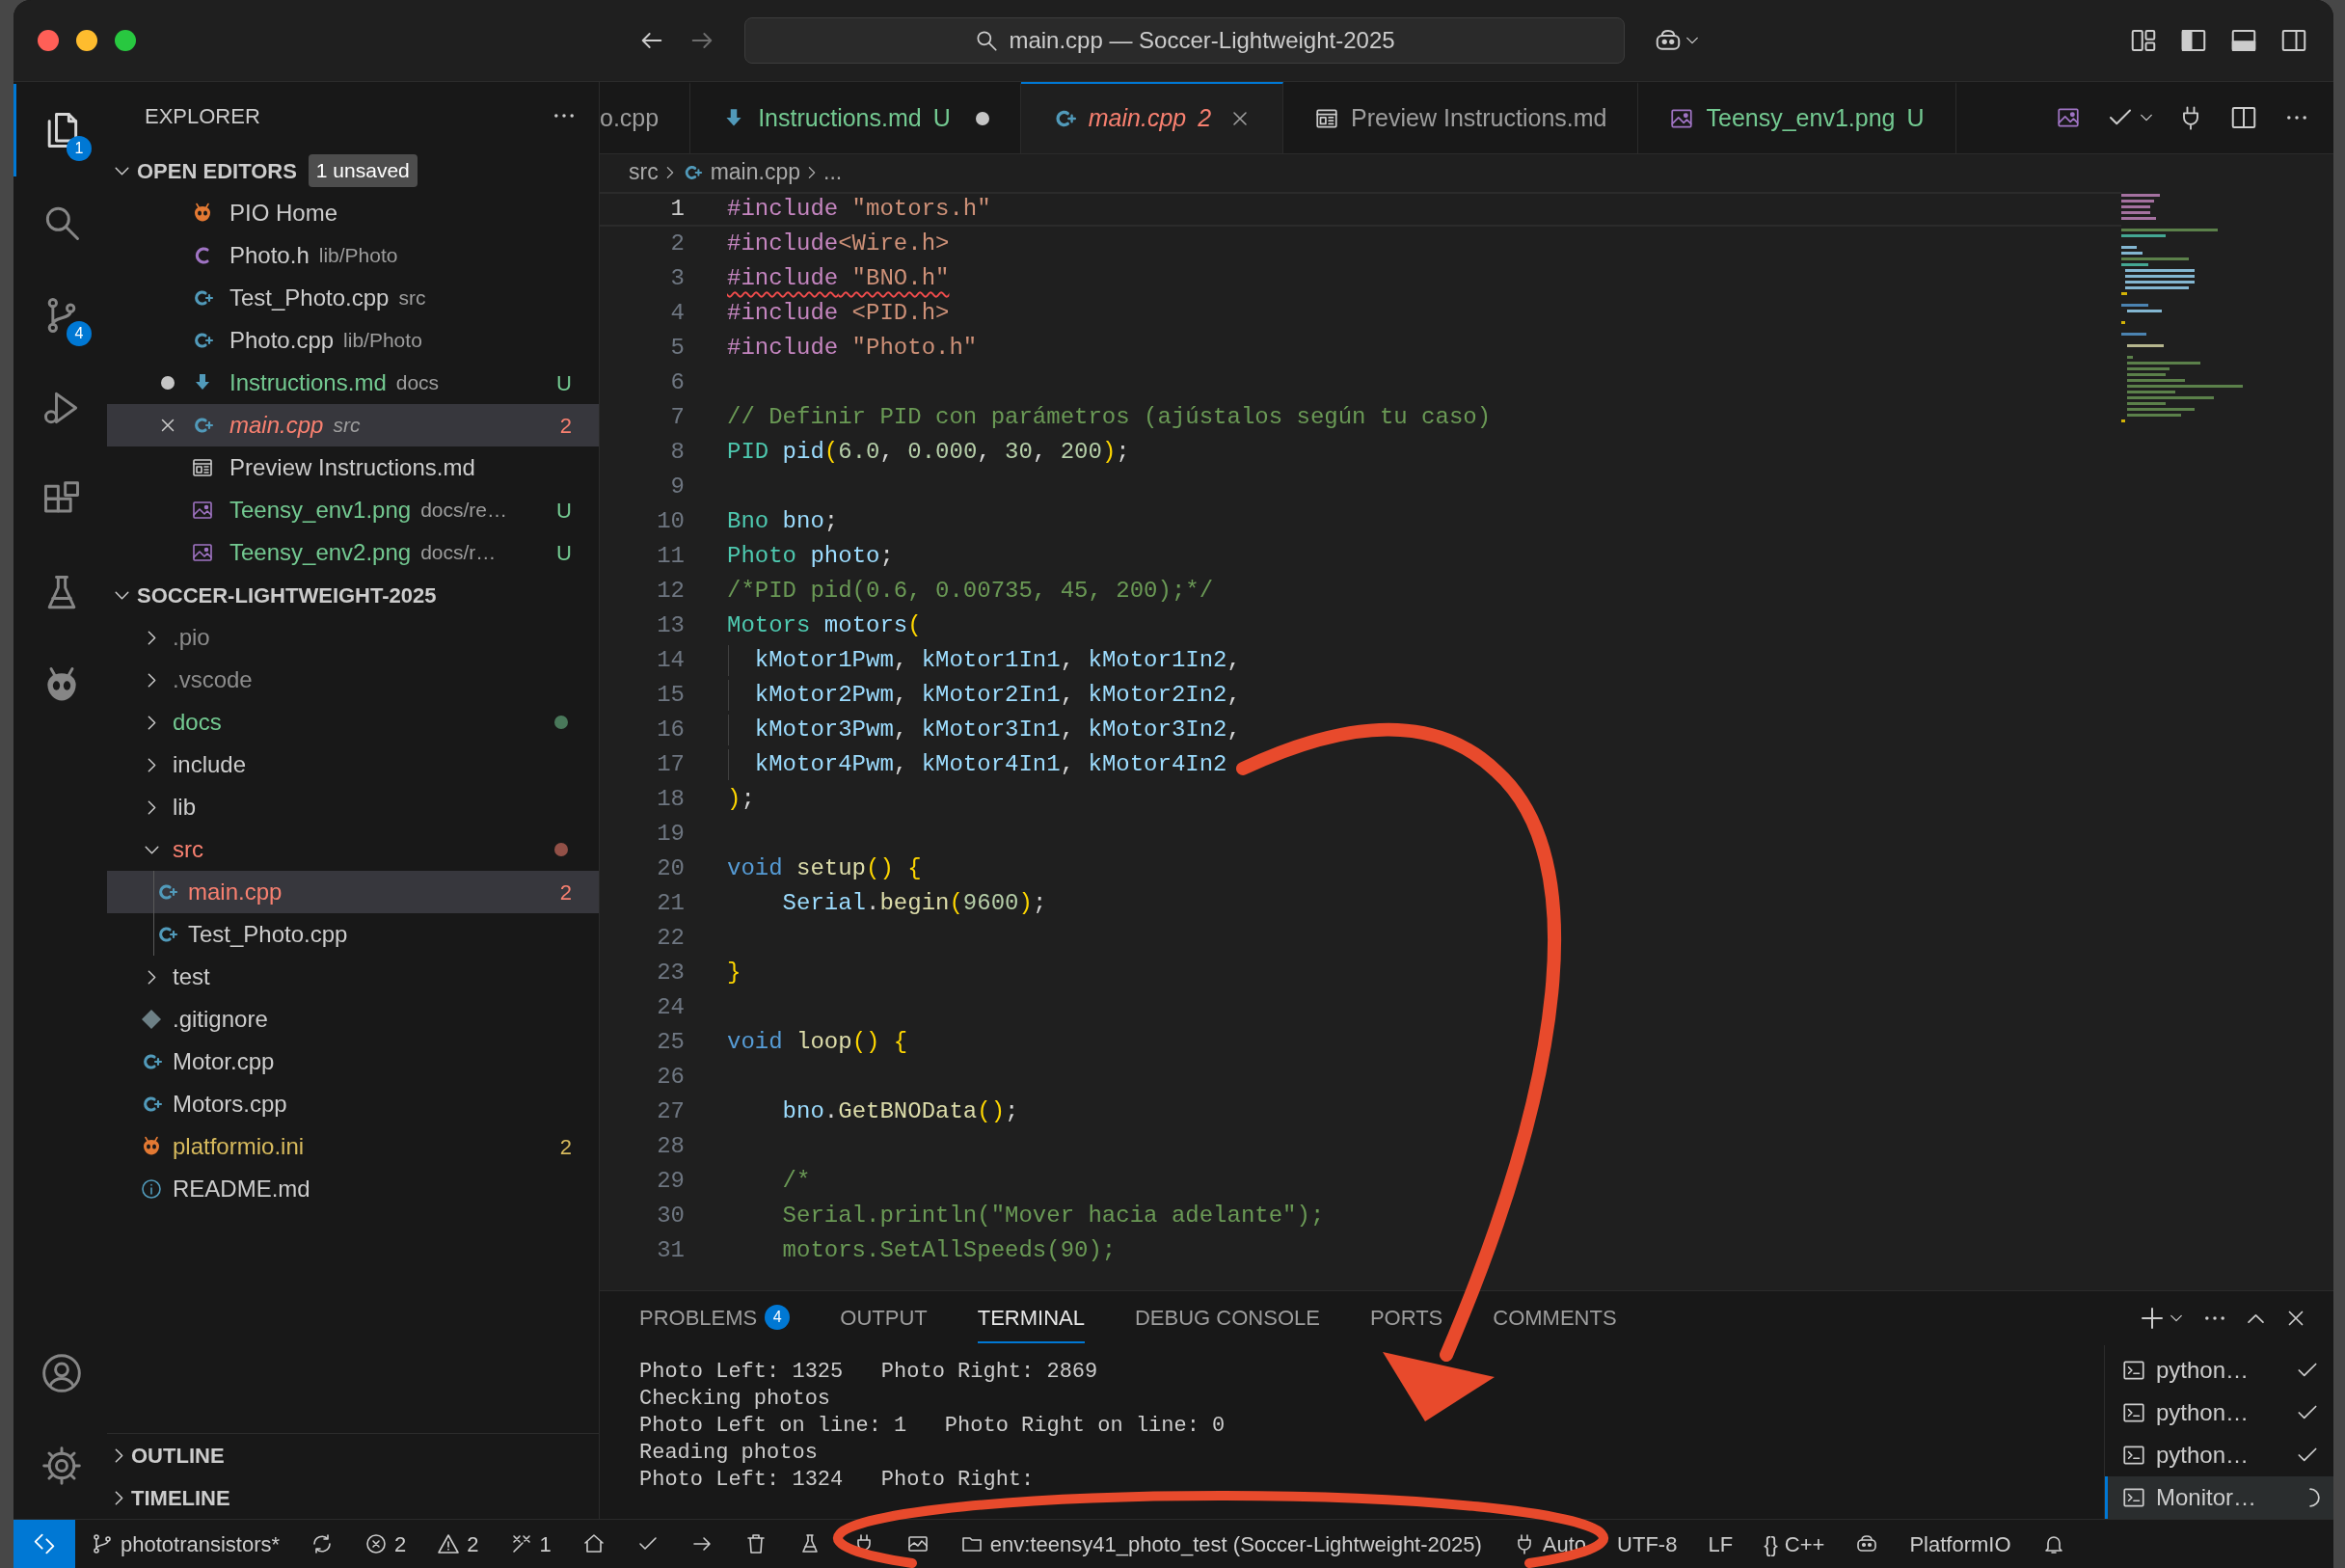 This screenshot has width=2345, height=1568. I want to click on minimize-button, so click(86, 40).